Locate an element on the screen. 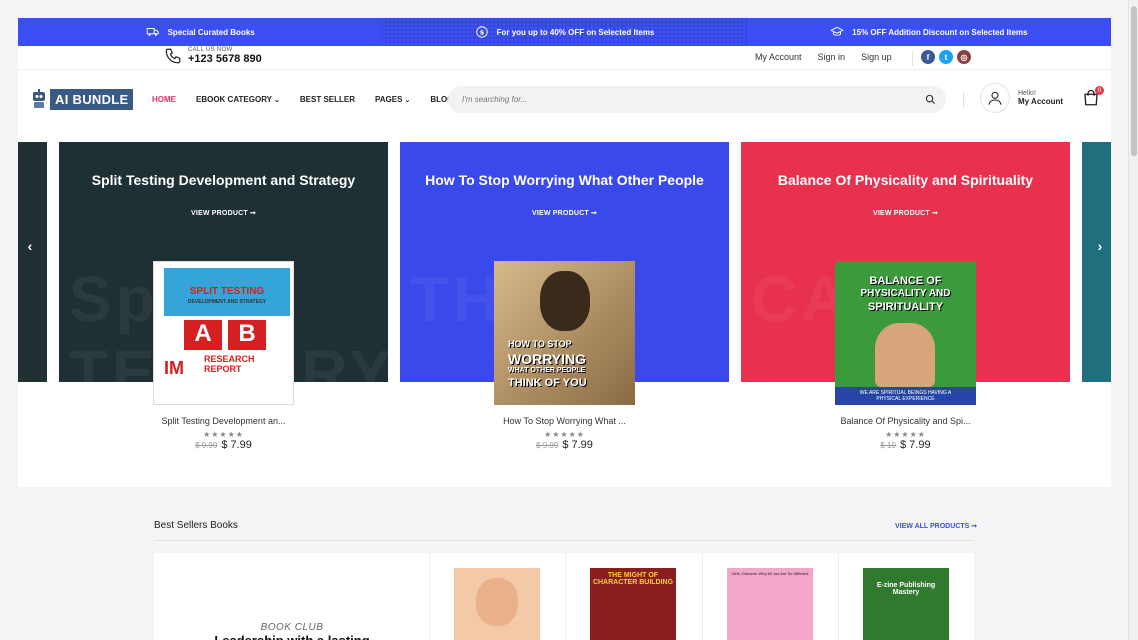 Image resolution: width=1138 pixels, height=640 pixels. dollar-icon: $ is located at coordinates (481, 32).